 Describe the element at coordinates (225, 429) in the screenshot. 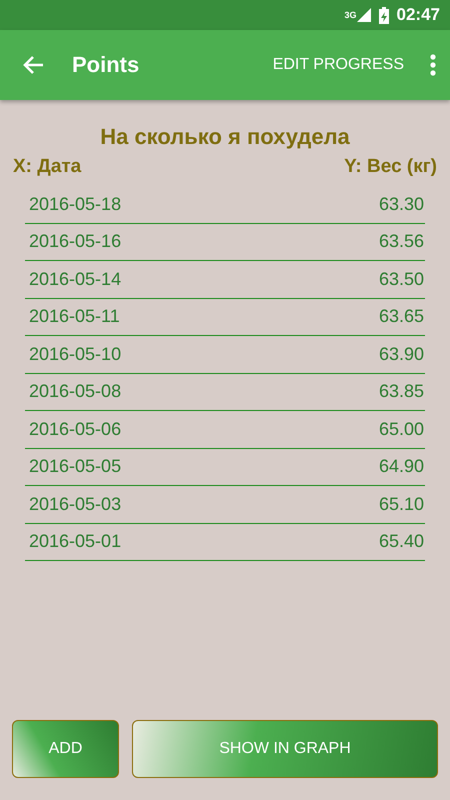

I see `point-row: 2016-05-06 65.00` at that location.